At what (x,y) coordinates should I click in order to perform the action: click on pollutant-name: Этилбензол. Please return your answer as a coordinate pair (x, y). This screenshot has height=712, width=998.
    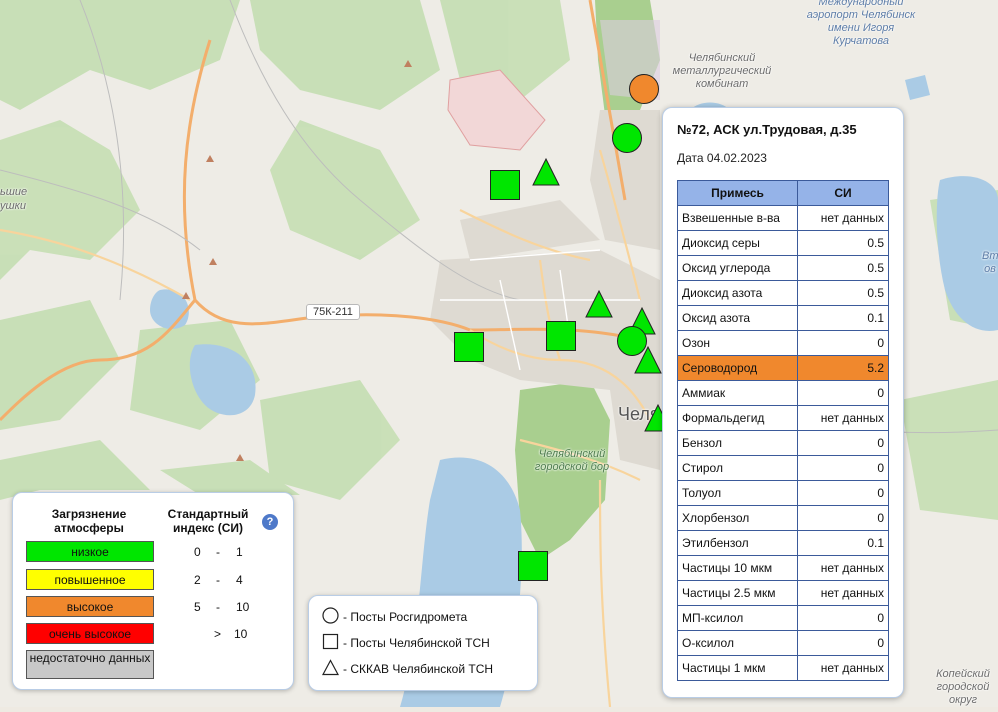
    Looking at the image, I should click on (737, 543).